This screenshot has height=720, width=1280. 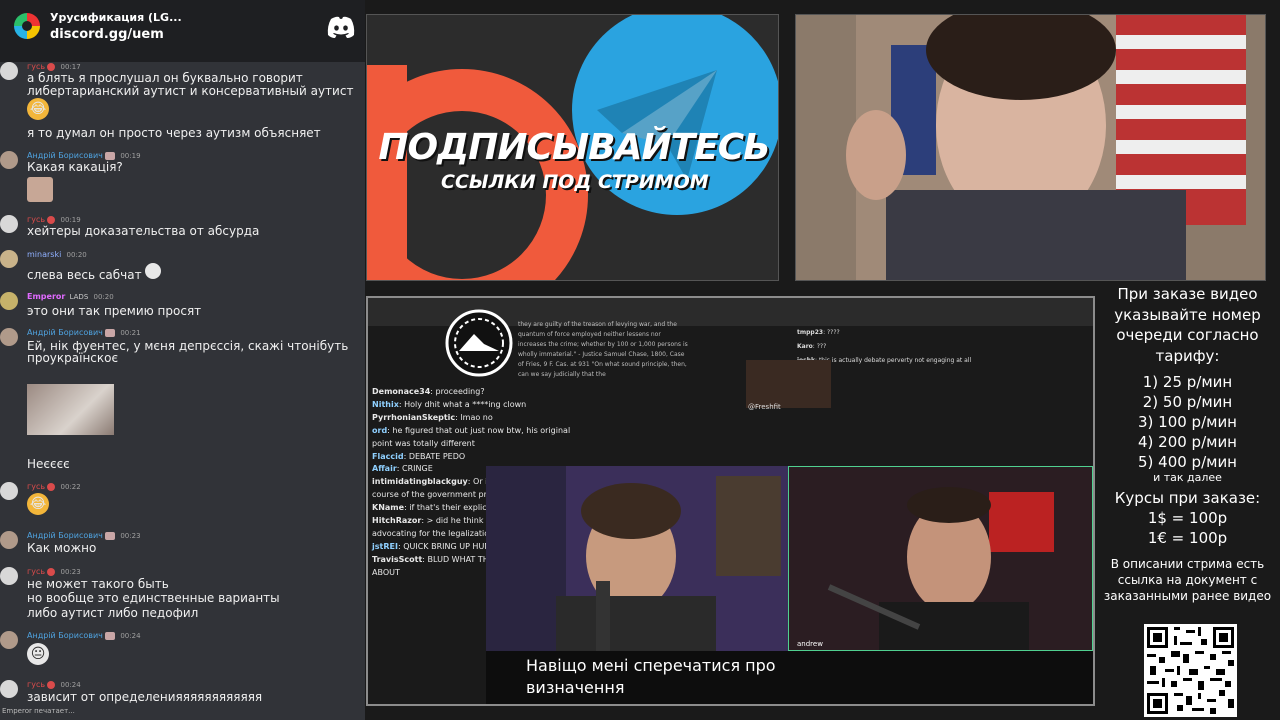 I want to click on promo-subtitle: ССЫЛКИ ПОД СТРИМОМ, so click(x=575, y=182).